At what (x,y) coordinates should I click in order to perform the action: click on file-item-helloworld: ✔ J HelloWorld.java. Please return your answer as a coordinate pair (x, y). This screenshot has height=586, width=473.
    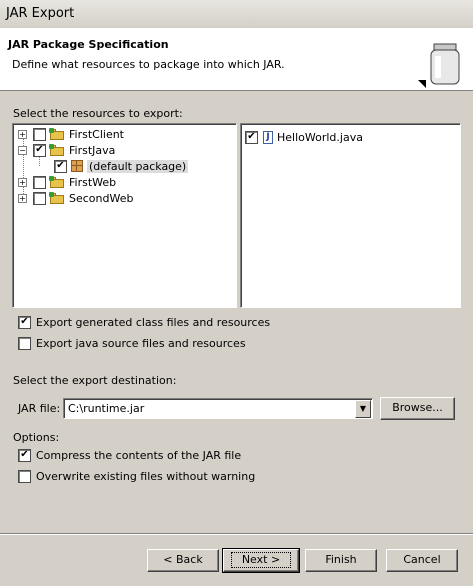
    Looking at the image, I should click on (304, 137).